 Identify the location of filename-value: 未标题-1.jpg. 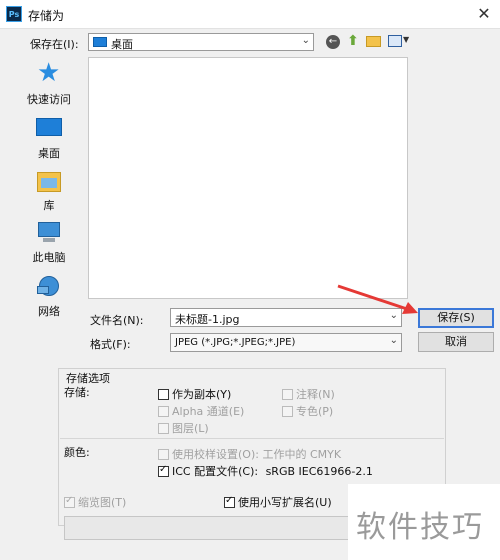
(207, 319).